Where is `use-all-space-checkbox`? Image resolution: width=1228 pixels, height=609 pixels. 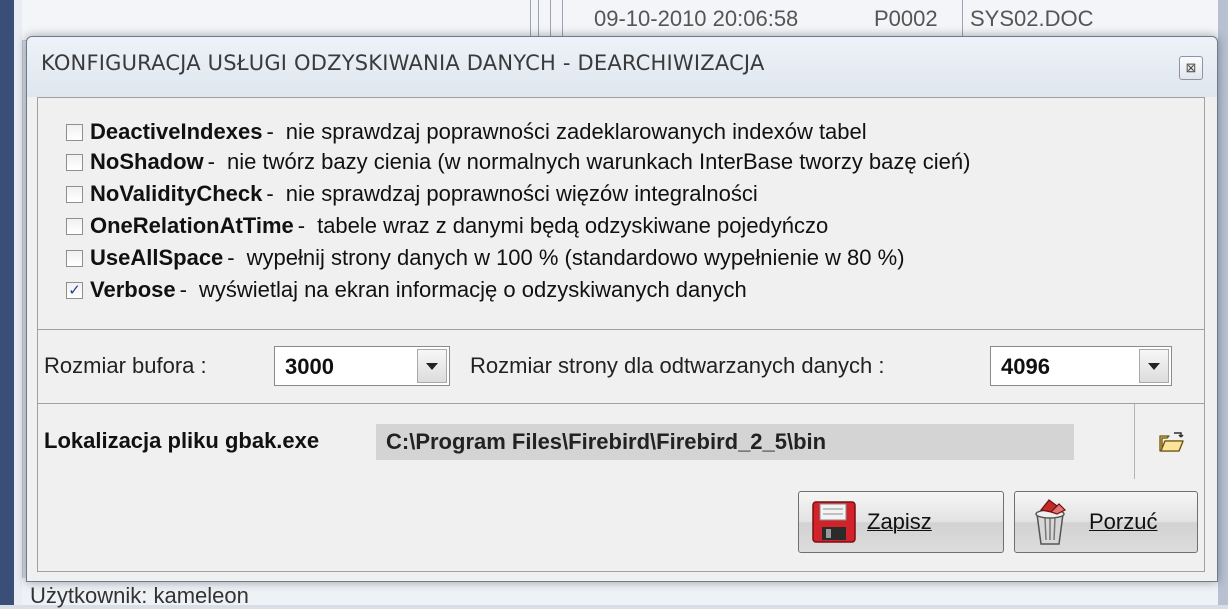
use-all-space-checkbox is located at coordinates (74, 258).